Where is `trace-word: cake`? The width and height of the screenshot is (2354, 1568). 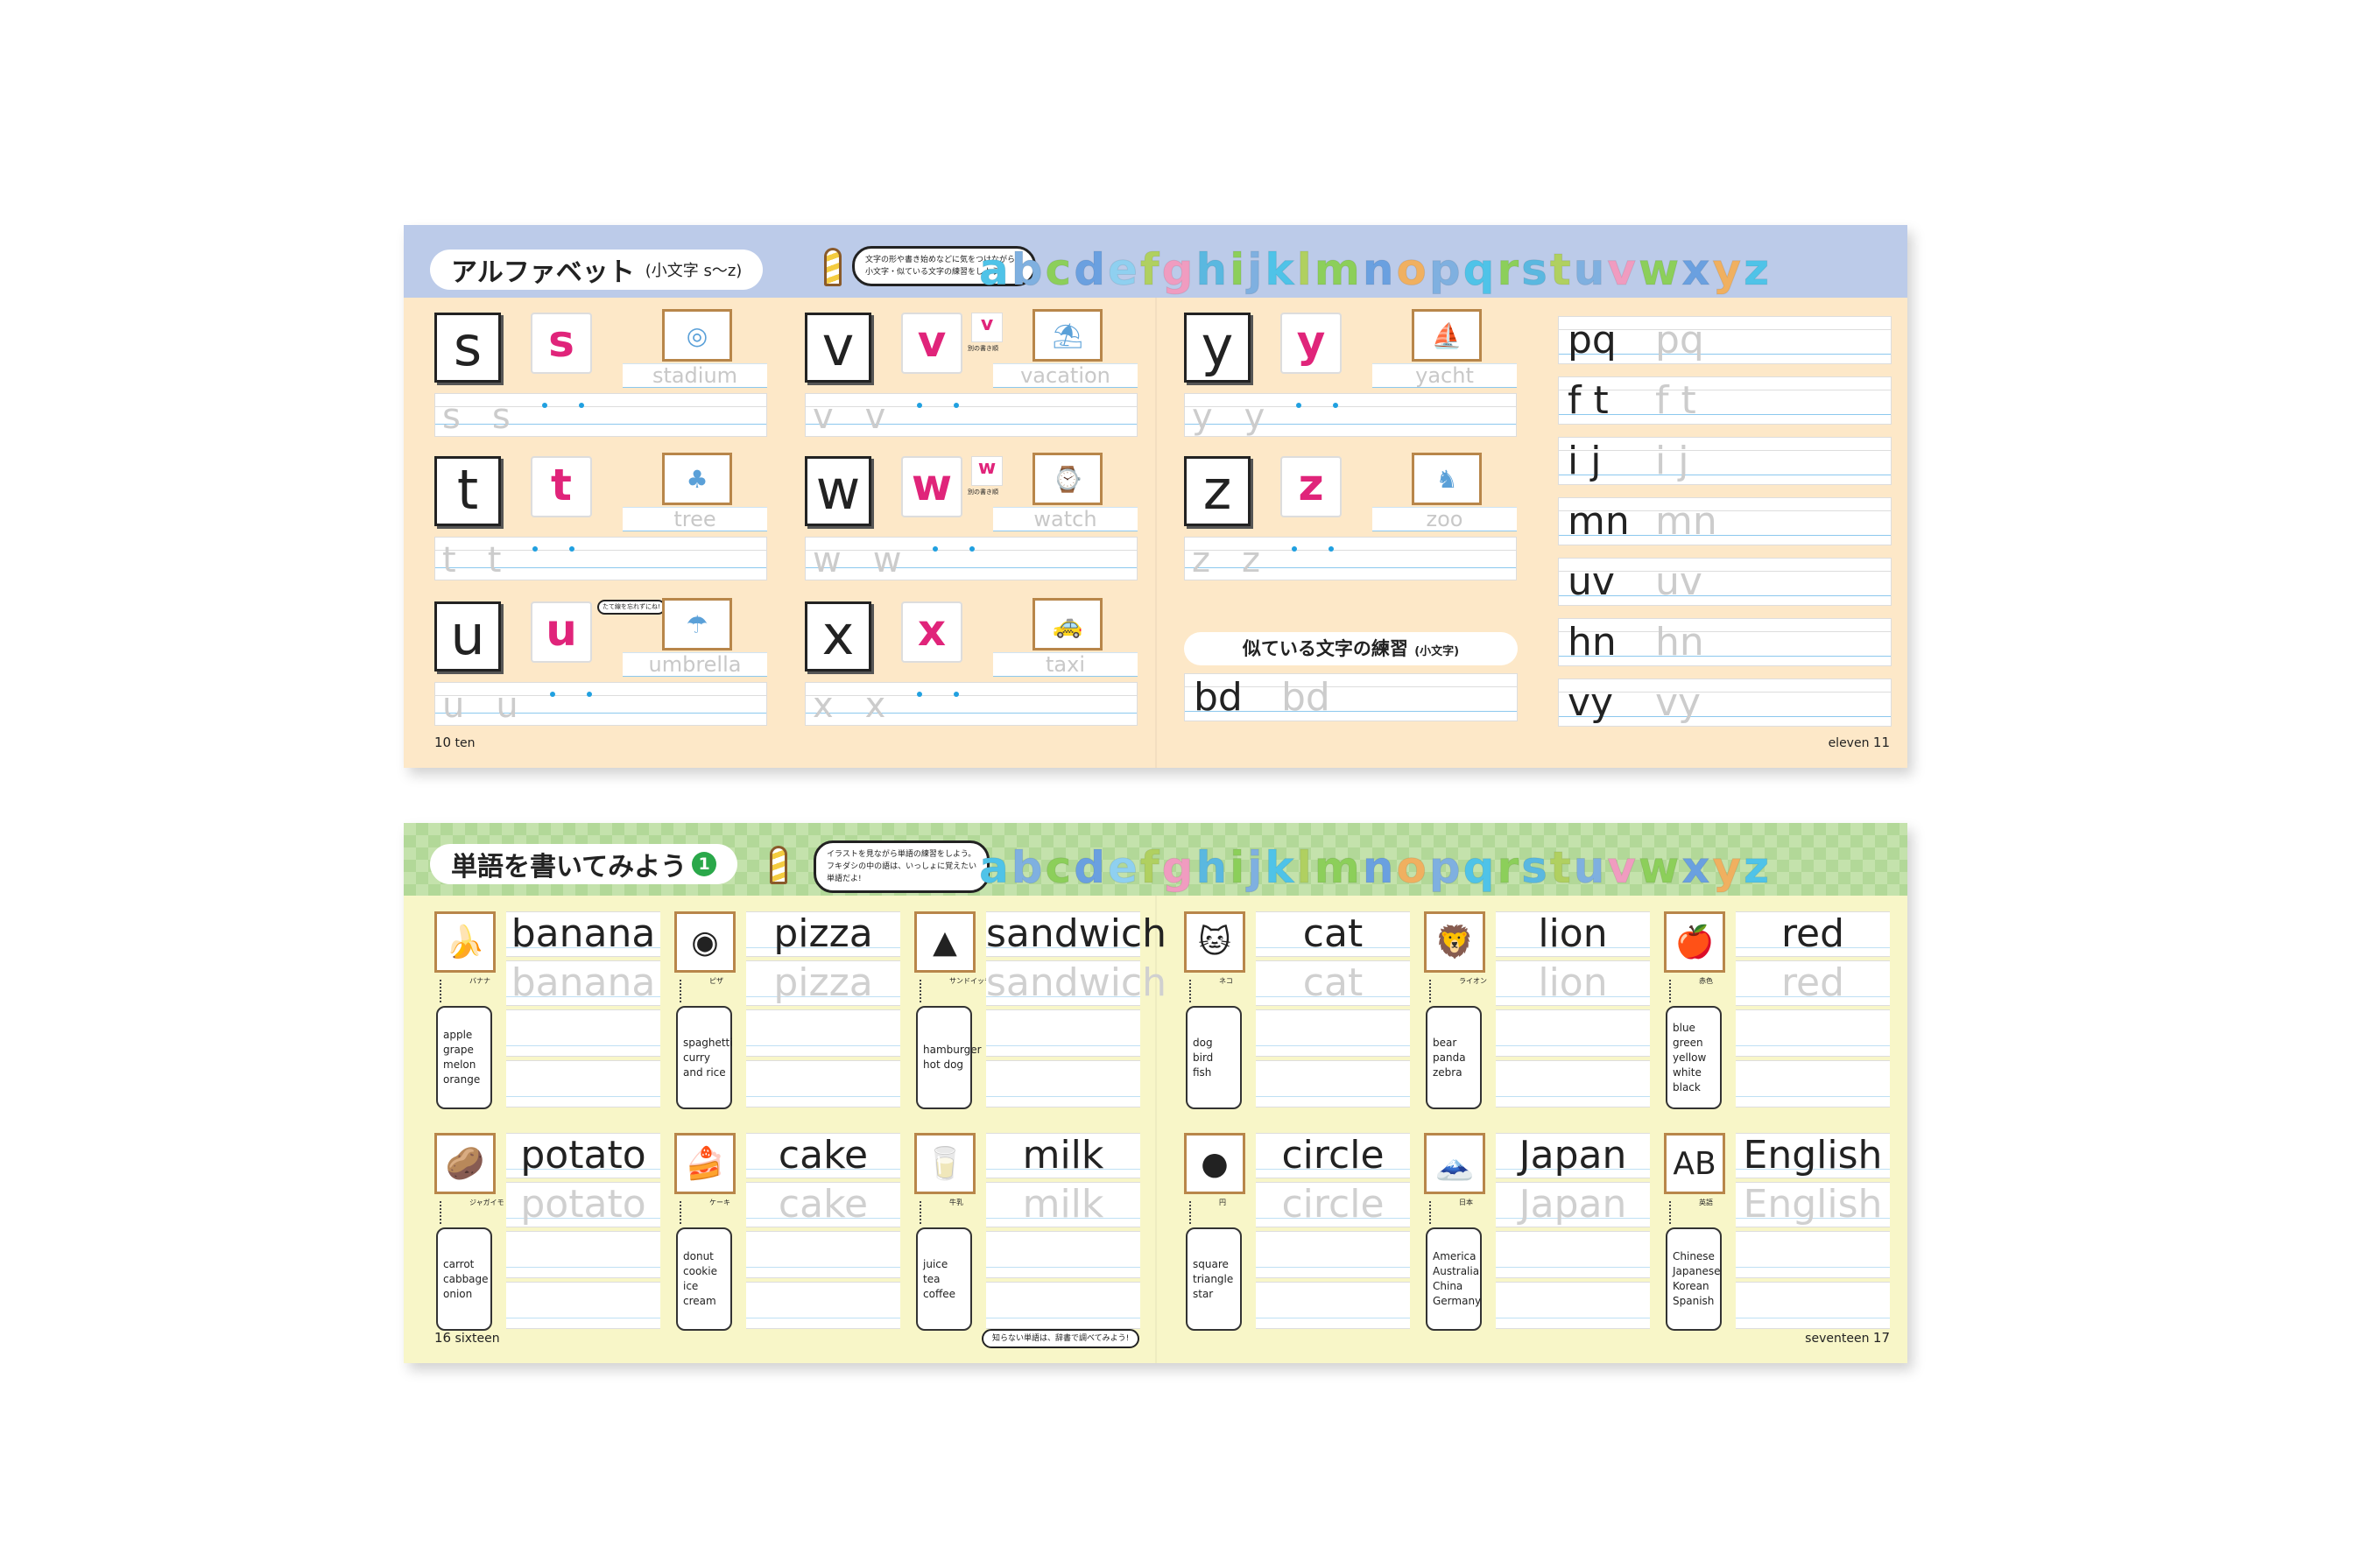 trace-word: cake is located at coordinates (823, 1205).